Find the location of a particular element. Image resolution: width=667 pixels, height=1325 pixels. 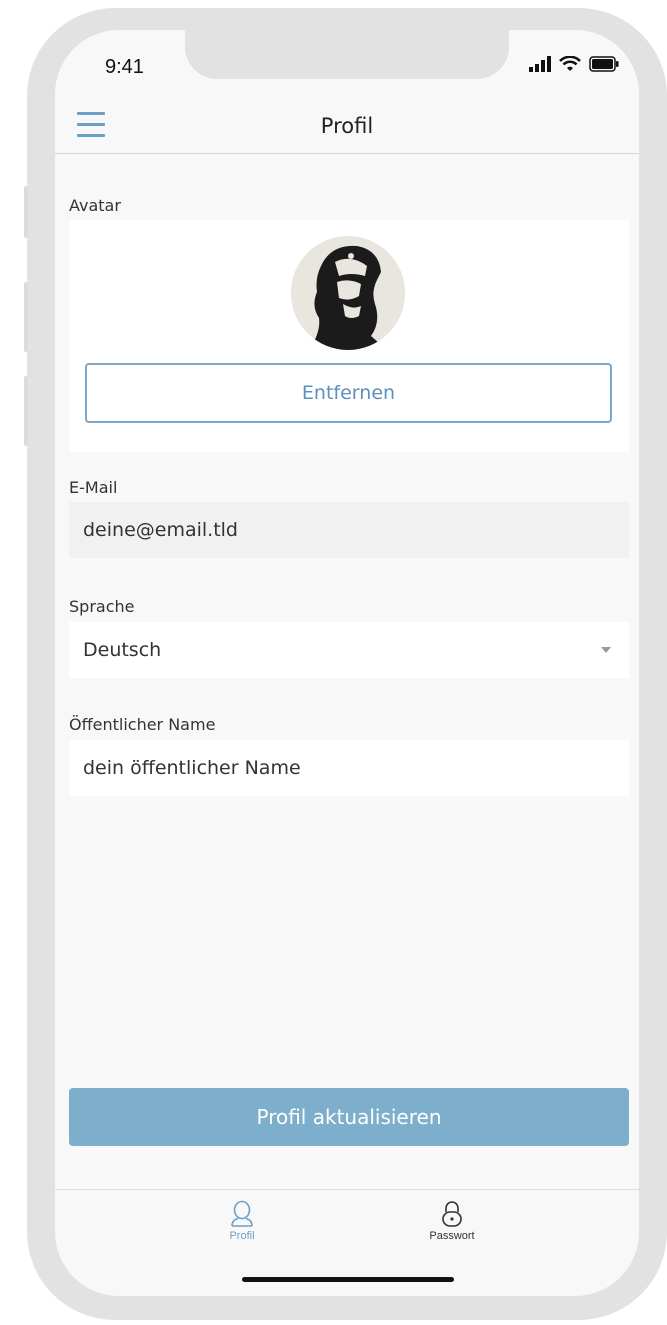

side-button-silent is located at coordinates (26, 212).